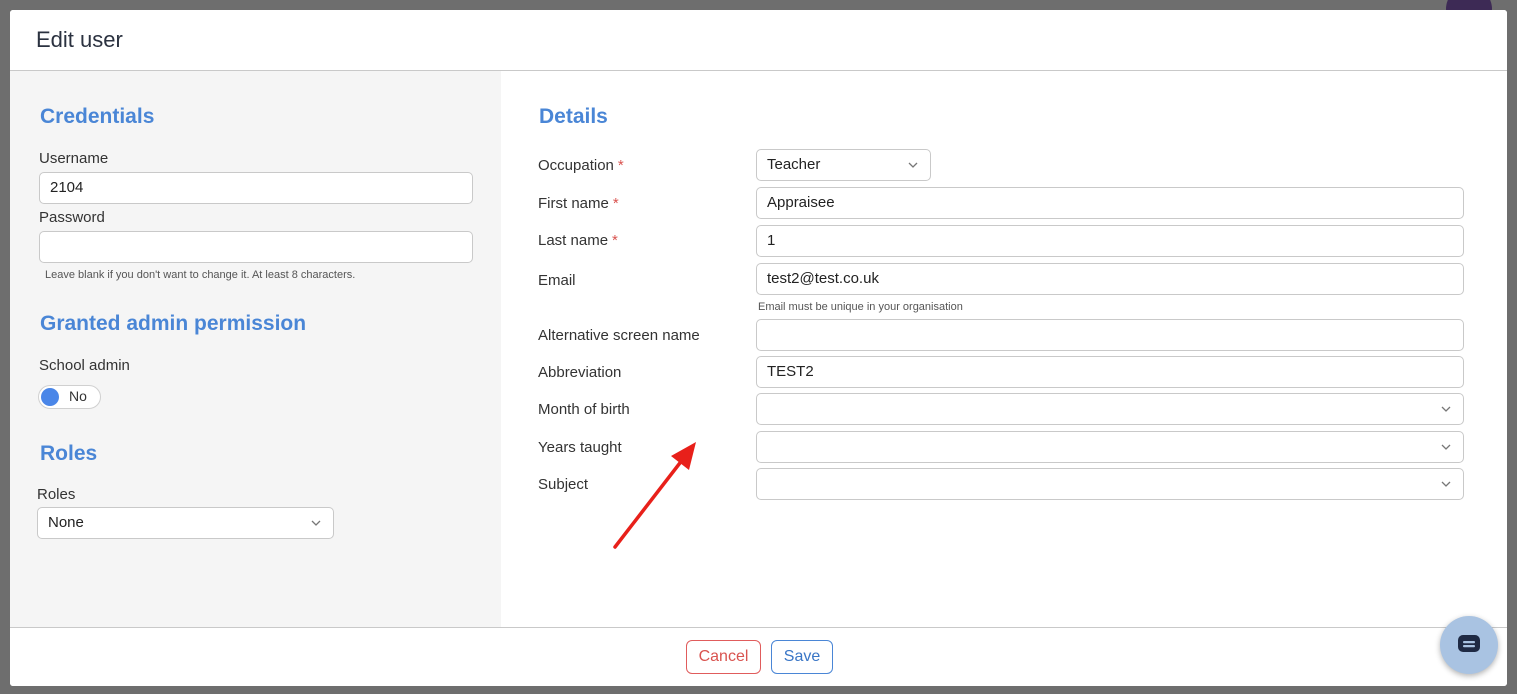  I want to click on modal-footer: Cancel Save, so click(758, 656).